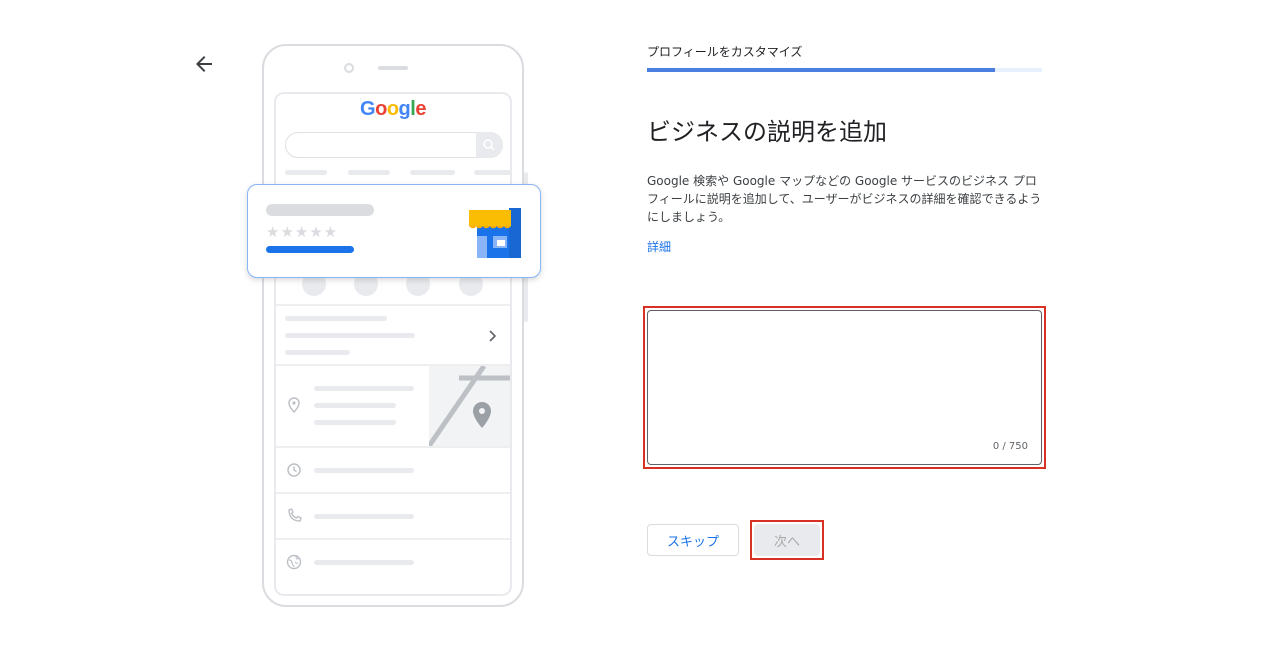  Describe the element at coordinates (302, 232) in the screenshot. I see `star-icon: ★★★★★` at that location.